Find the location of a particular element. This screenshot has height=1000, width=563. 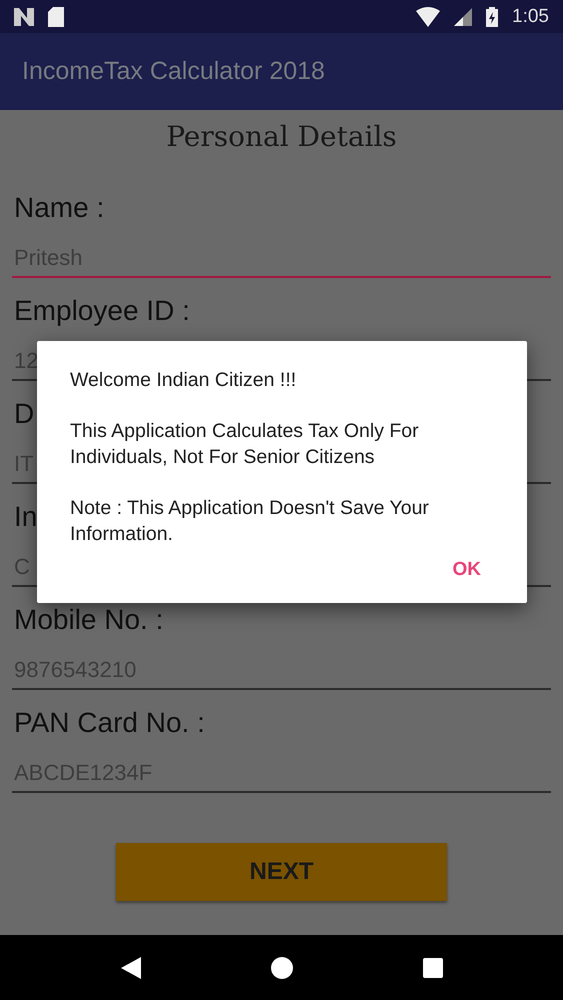

field-label: PAN Card No. : is located at coordinates (109, 723).